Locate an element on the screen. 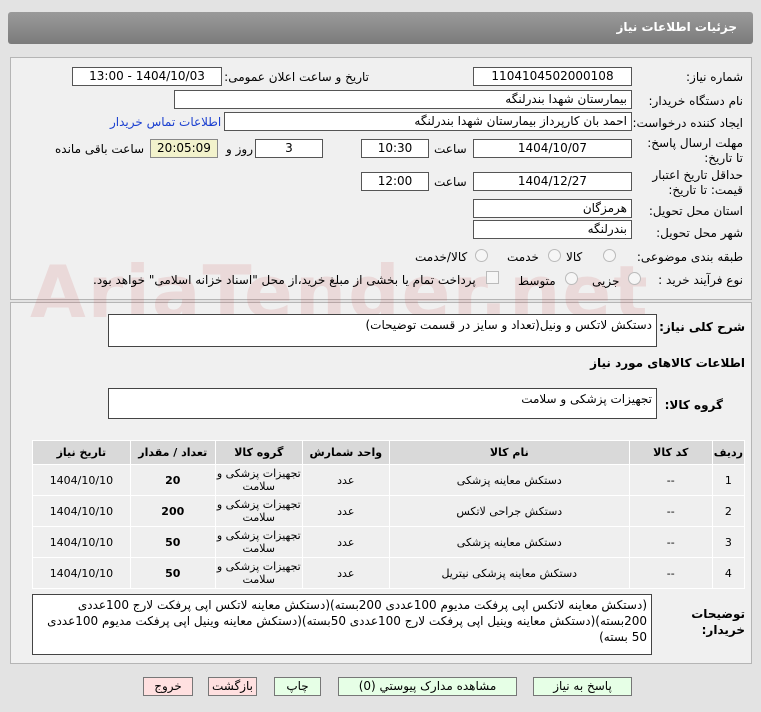  col-header-date: تاریخ نیاز is located at coordinates (81, 452).